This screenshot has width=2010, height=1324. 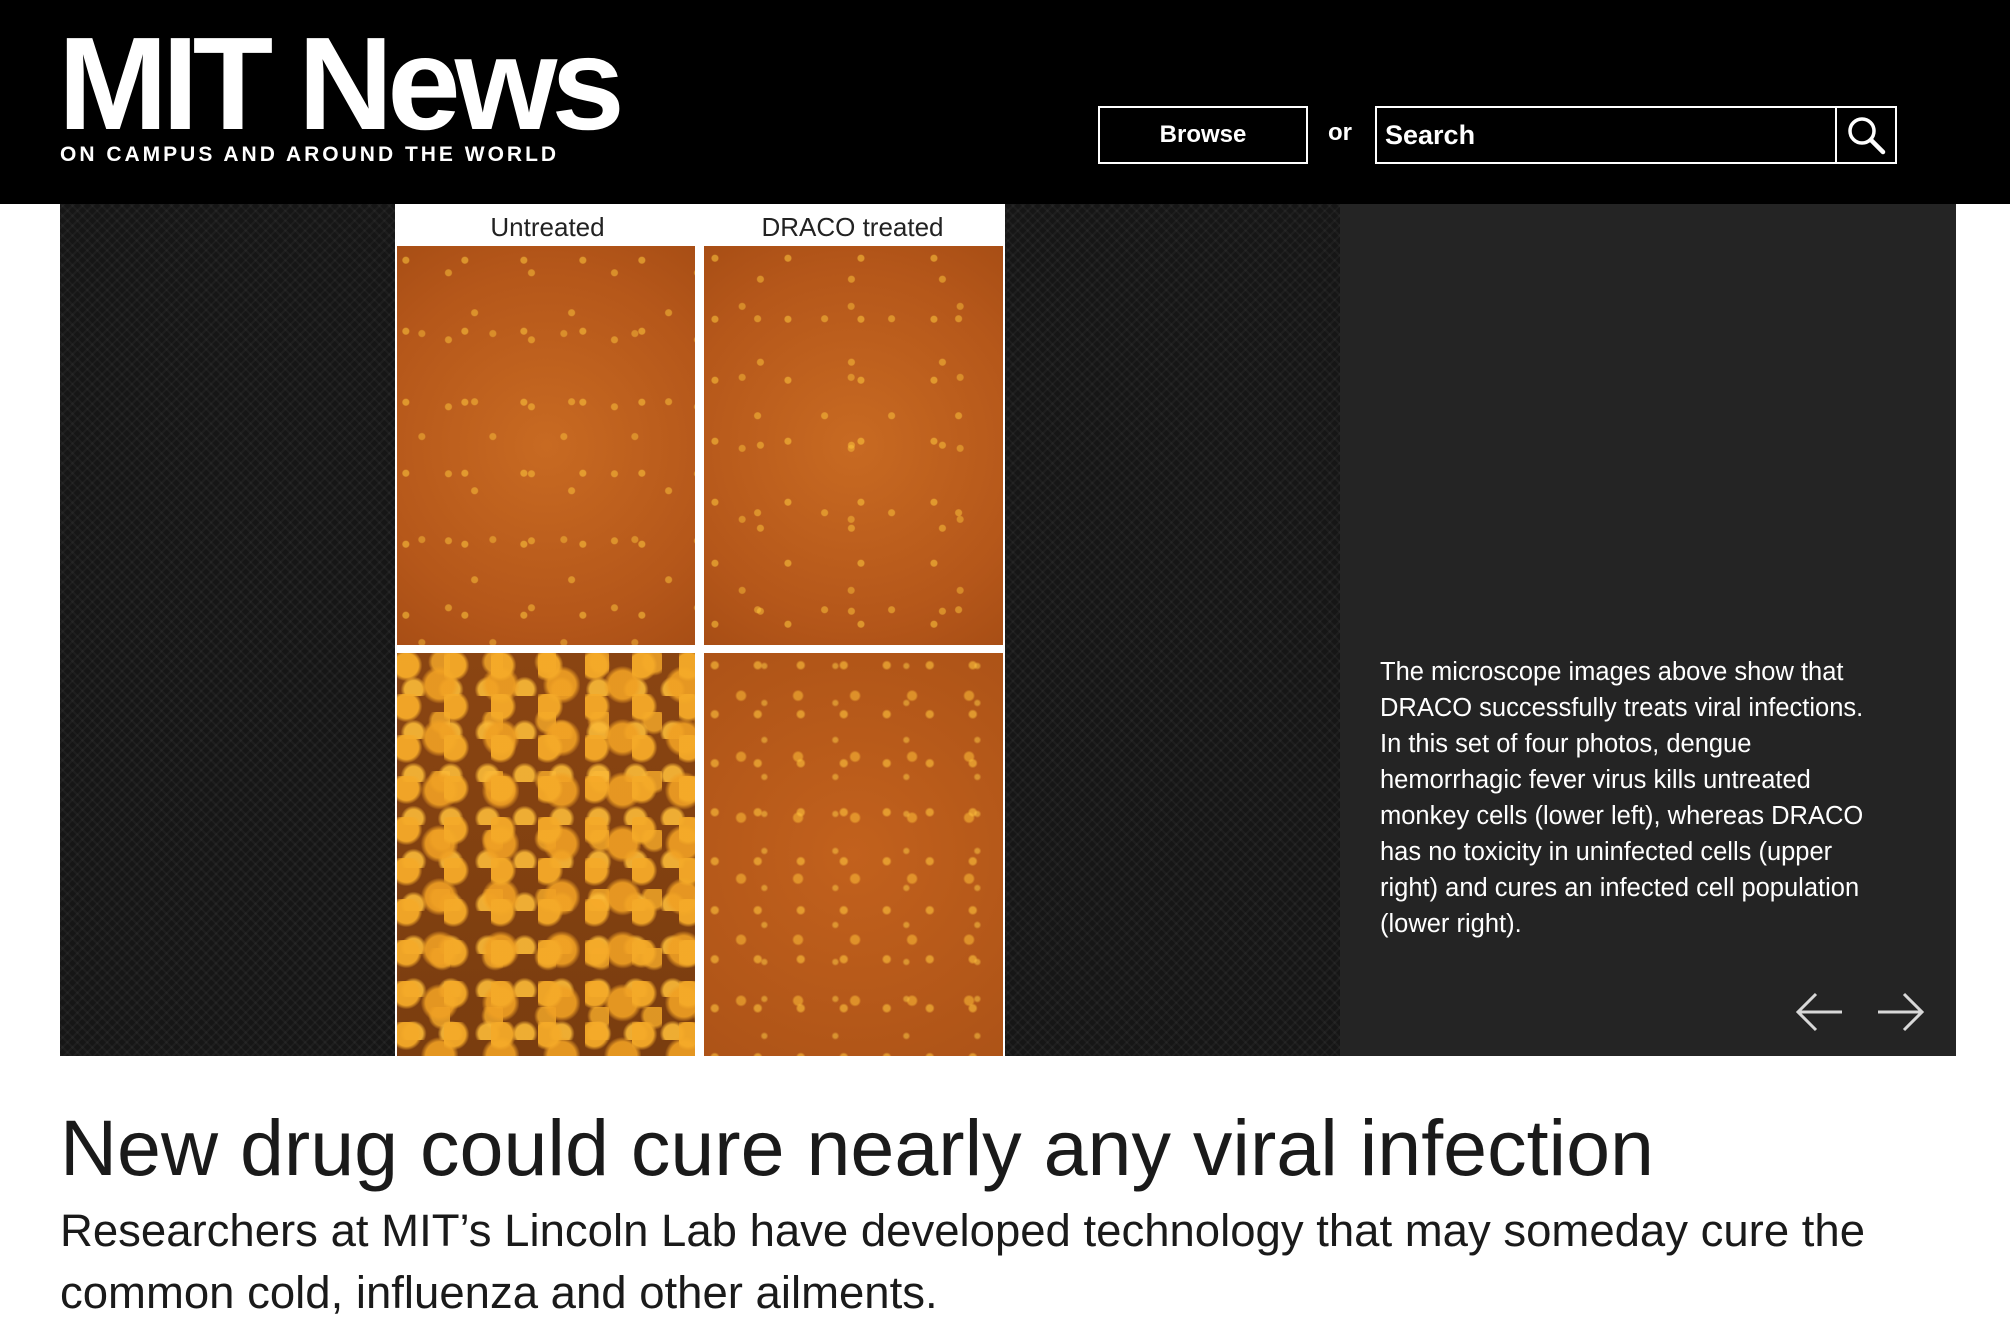 What do you see at coordinates (310, 154) in the screenshot?
I see `site-tagline: ON CAMPUS AND AROUND THE WORLD` at bounding box center [310, 154].